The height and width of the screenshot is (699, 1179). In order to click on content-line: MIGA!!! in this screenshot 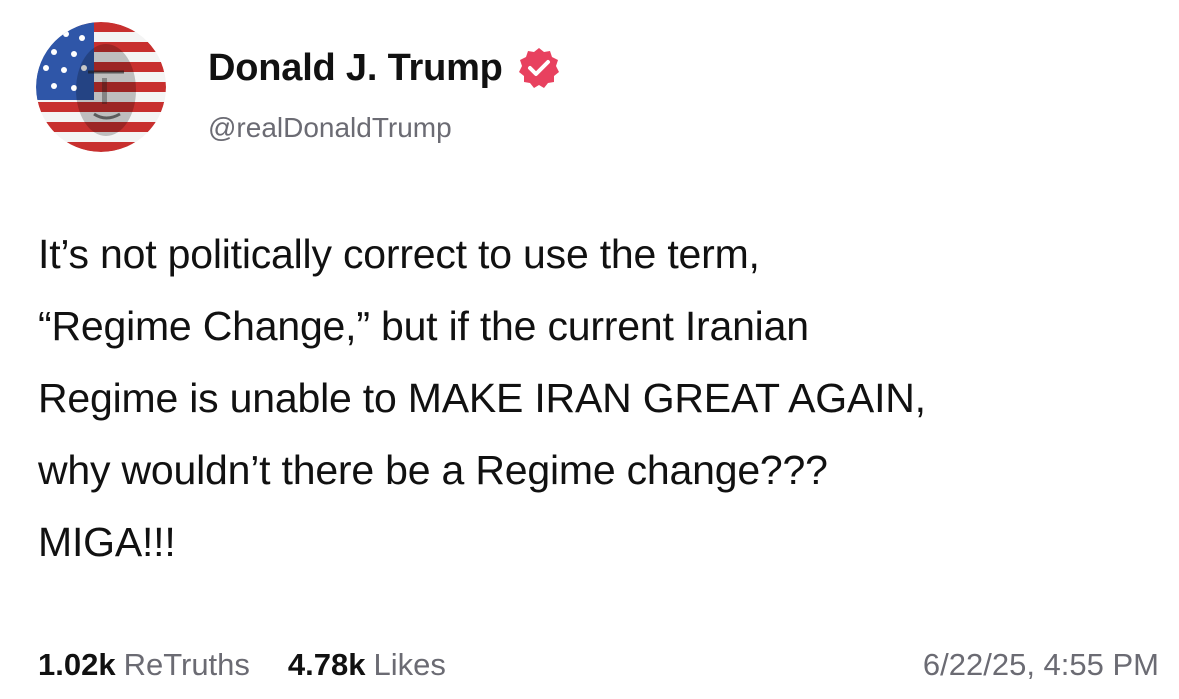, I will do `click(107, 542)`.